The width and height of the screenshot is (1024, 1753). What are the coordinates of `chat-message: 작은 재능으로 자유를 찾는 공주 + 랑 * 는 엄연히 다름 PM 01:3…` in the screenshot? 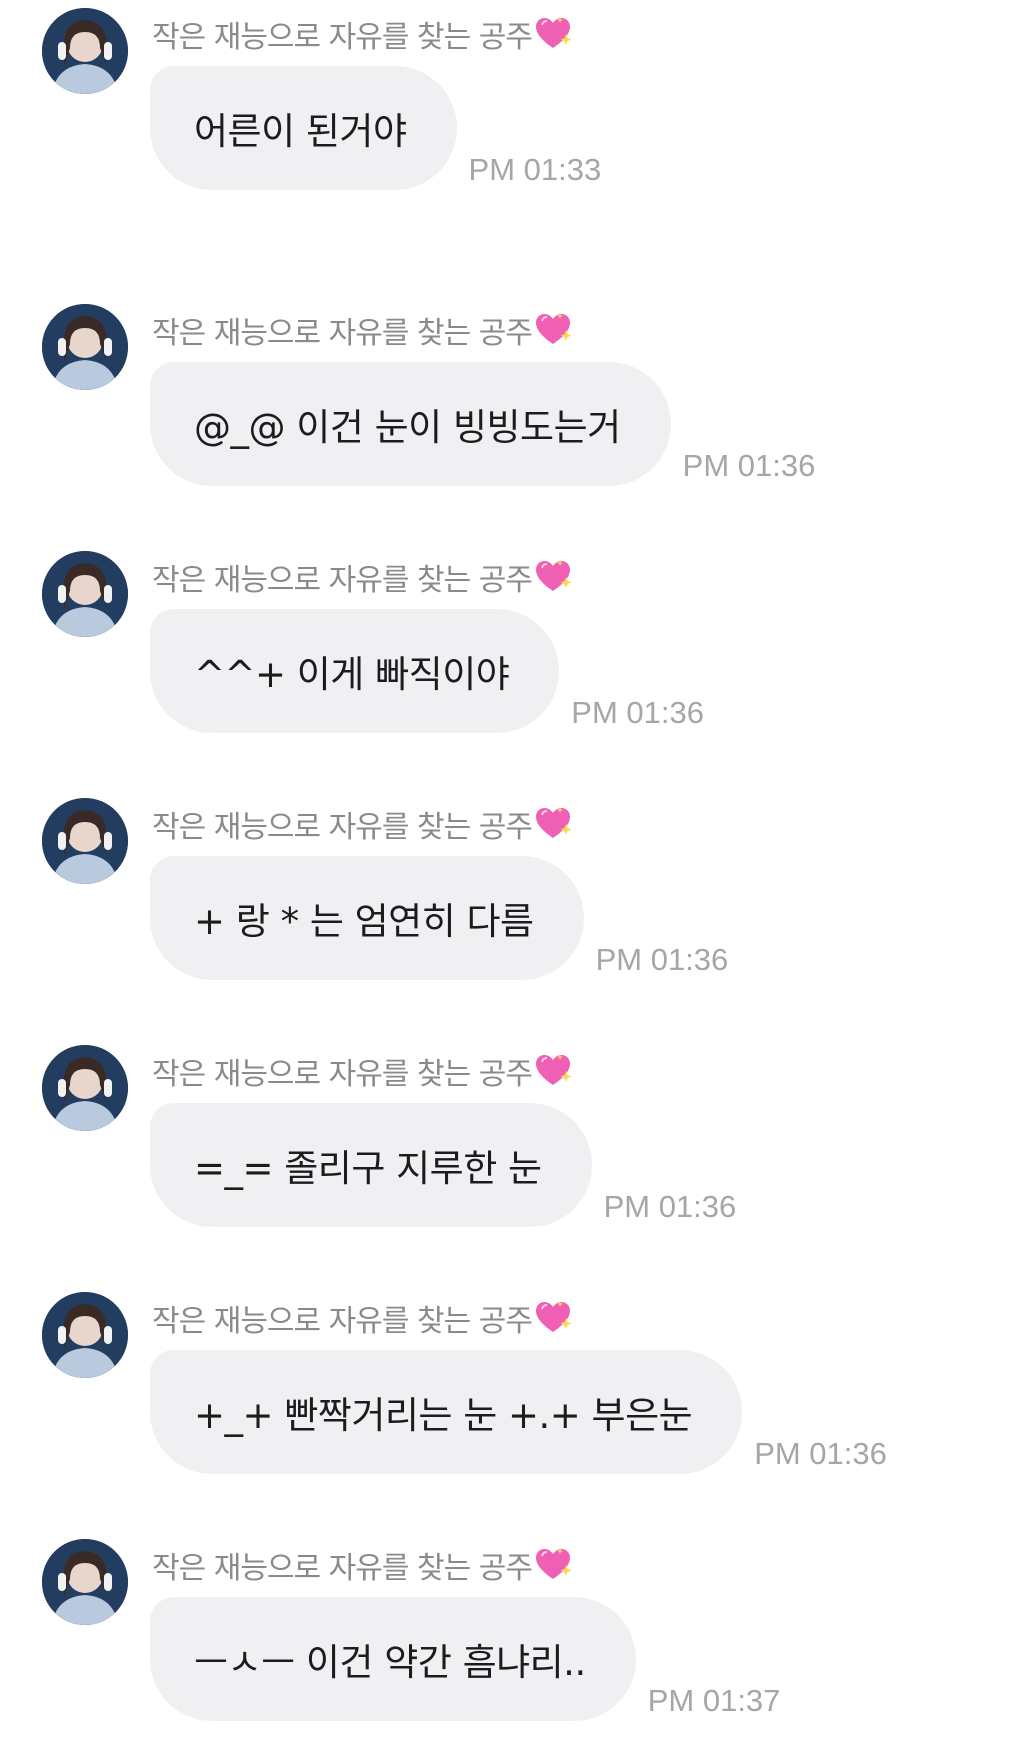 It's located at (512, 885).